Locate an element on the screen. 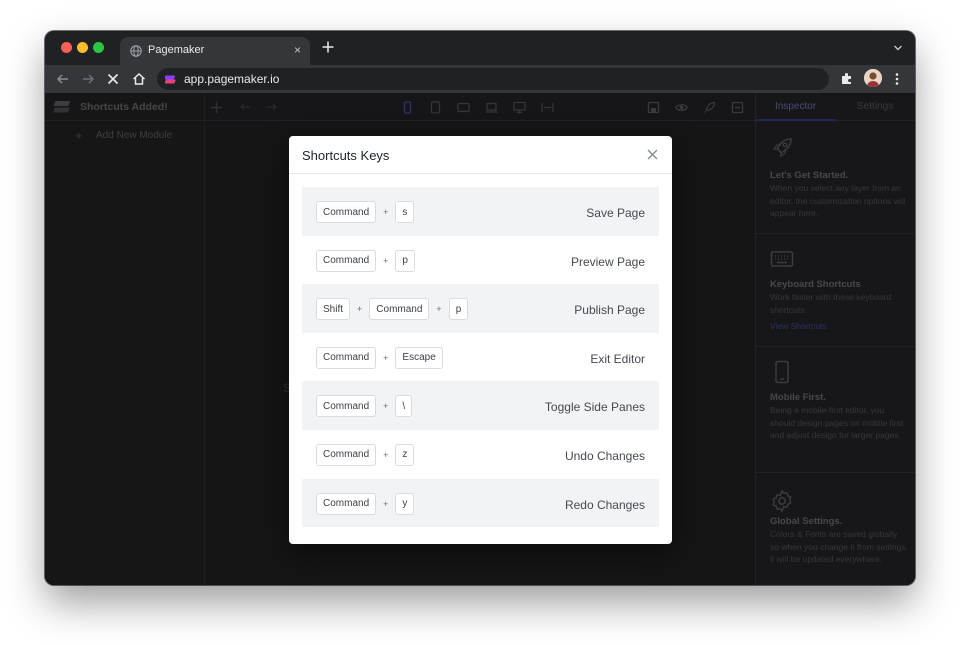 This screenshot has height=645, width=960. keyboard-key: z is located at coordinates (405, 454).